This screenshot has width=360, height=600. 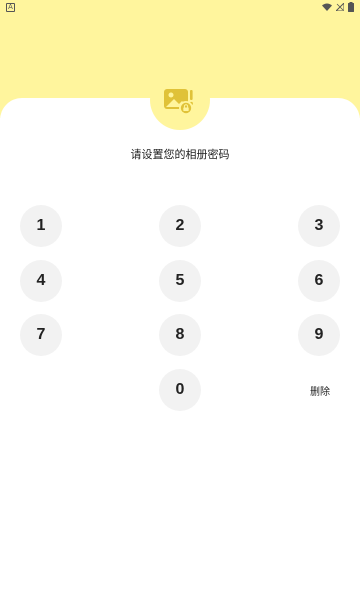 I want to click on album-lock-logo, so click(x=180, y=100).